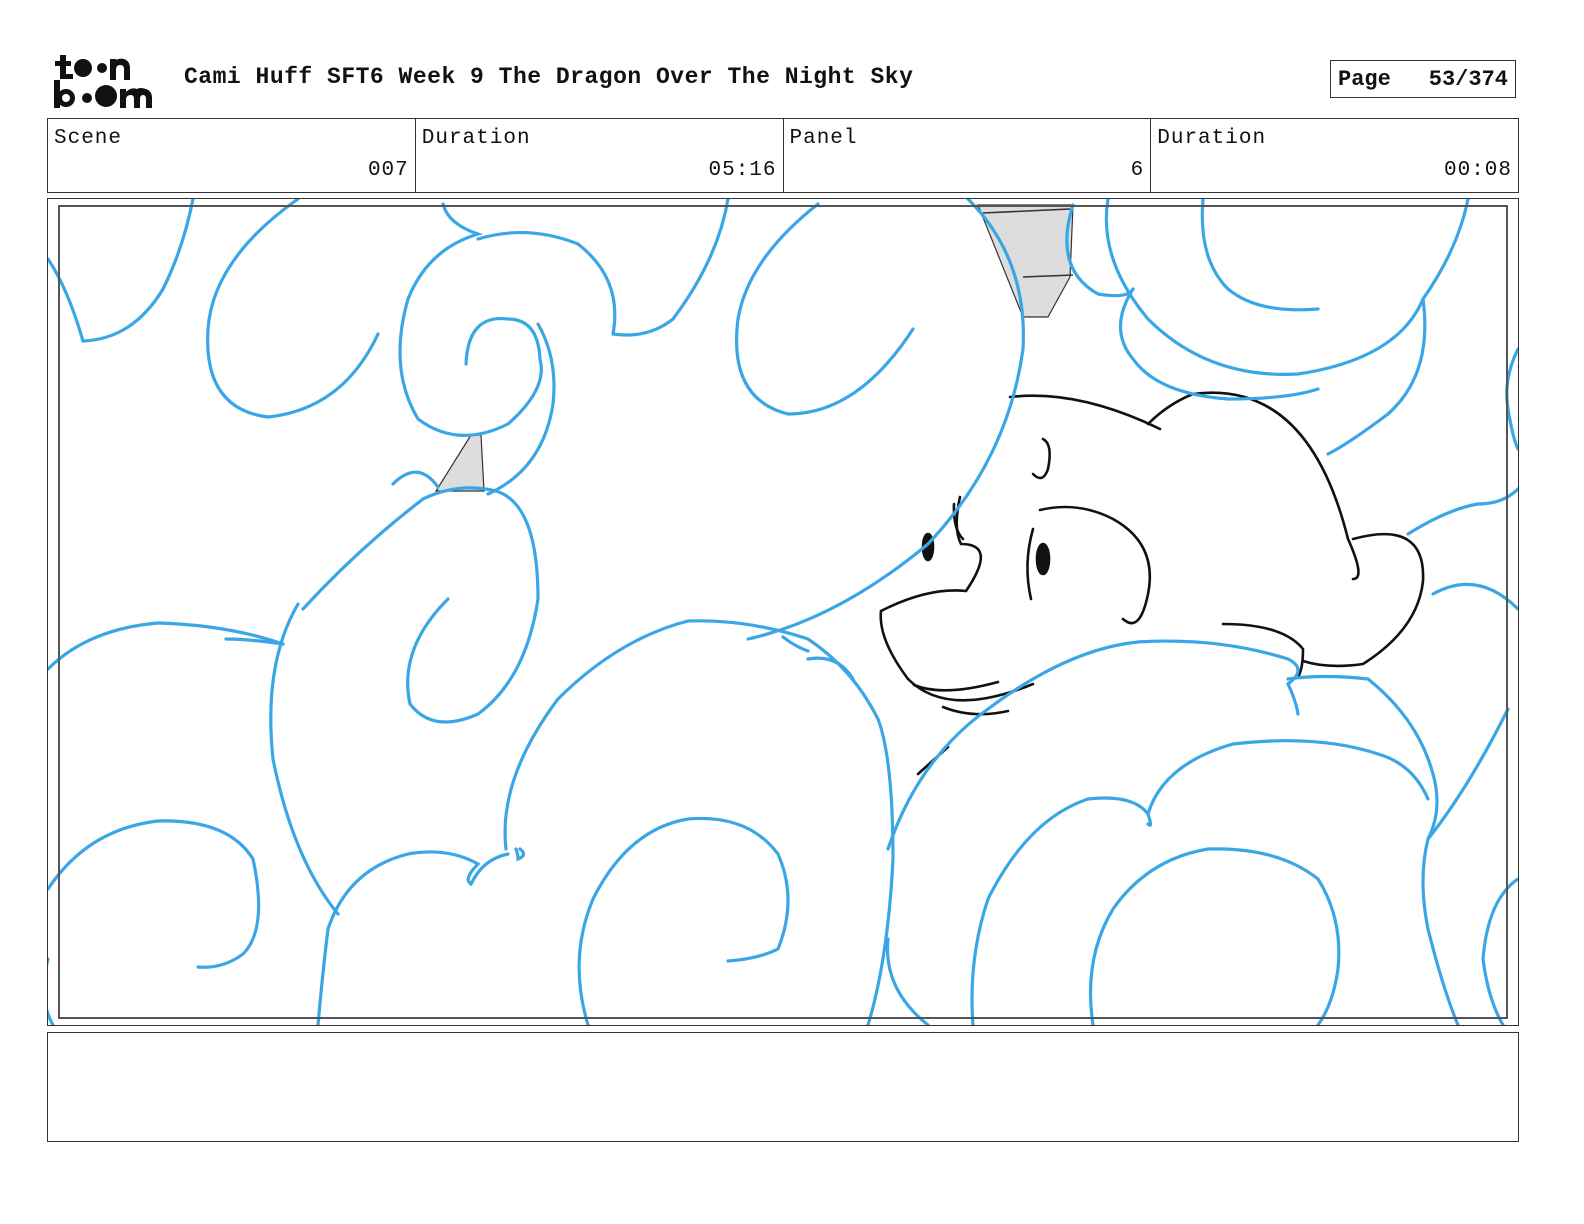 The height and width of the screenshot is (1224, 1584). What do you see at coordinates (1137, 170) in the screenshot?
I see `panel-value: 6` at bounding box center [1137, 170].